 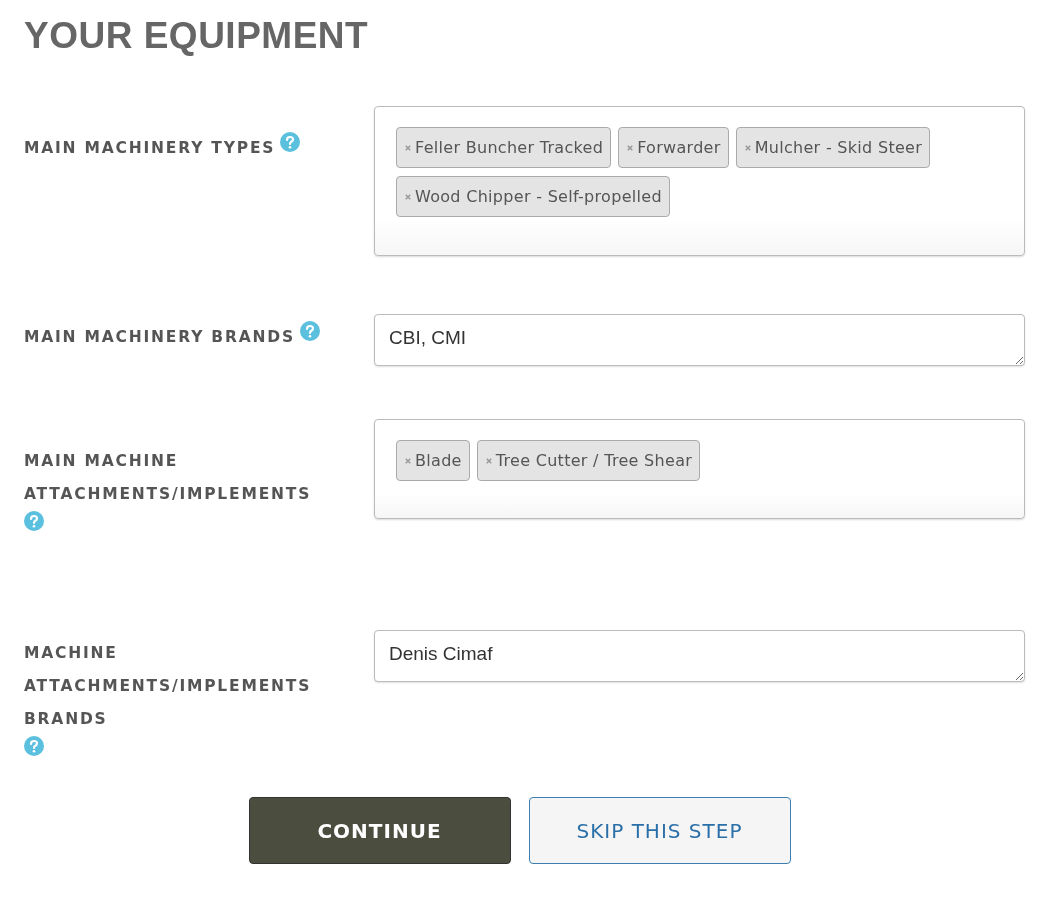 I want to click on field-label: MAIN MACHINERY BRANDS, so click(x=159, y=337).